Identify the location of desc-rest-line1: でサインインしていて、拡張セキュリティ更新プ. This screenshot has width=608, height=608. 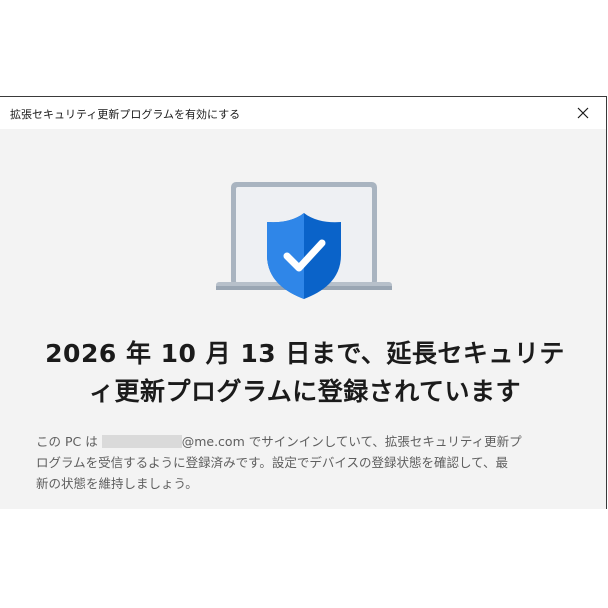
(383, 441).